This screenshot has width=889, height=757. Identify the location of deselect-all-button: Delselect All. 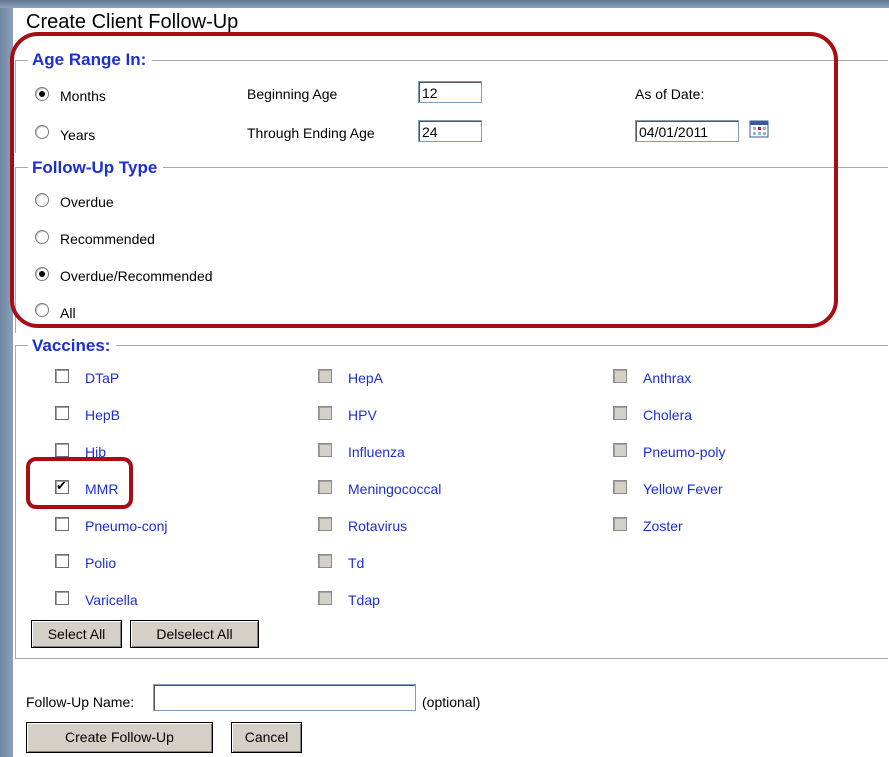
(194, 634).